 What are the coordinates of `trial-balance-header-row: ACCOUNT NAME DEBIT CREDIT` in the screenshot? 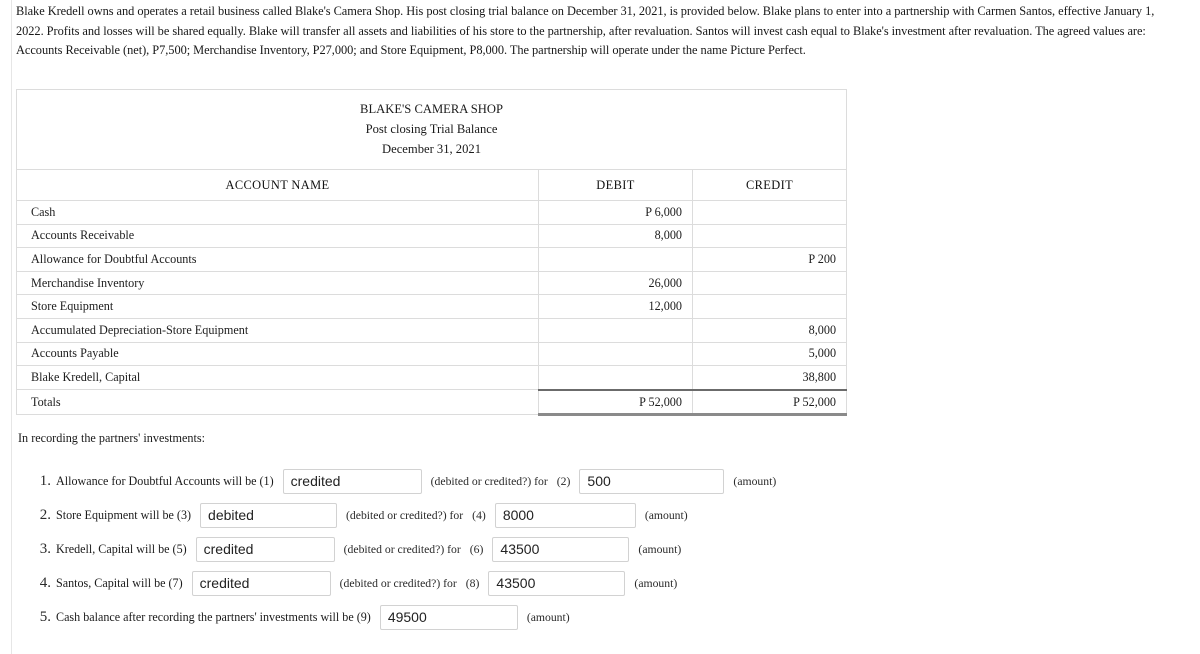 It's located at (432, 185).